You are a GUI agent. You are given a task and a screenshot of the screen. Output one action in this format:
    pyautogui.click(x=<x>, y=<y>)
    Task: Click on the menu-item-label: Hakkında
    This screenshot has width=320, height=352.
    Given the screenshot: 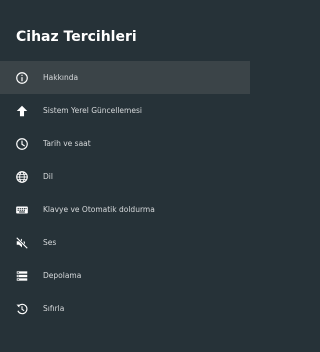 What is the action you would take?
    pyautogui.click(x=61, y=77)
    